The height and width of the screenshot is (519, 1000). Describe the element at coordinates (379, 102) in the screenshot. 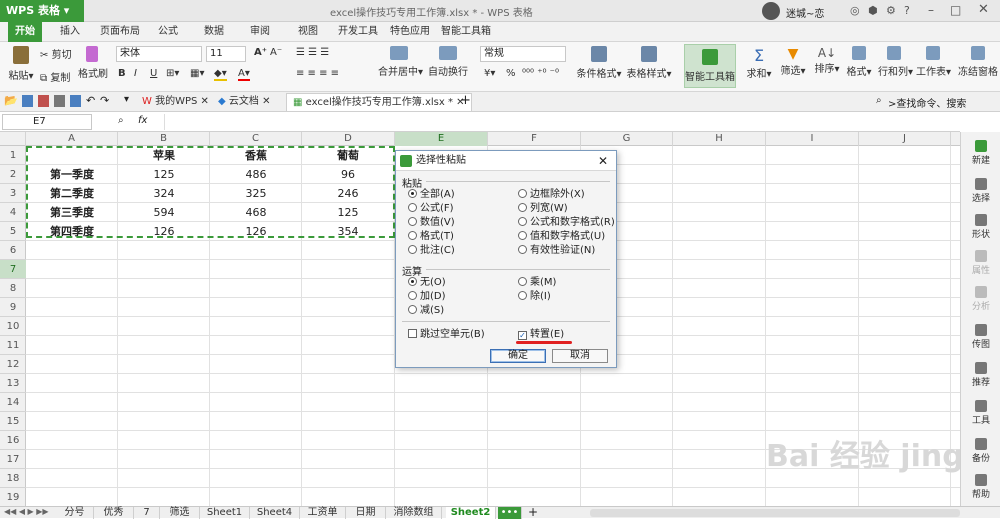

I see `doc-tab-workbook: ▦ excel操作技巧专用工作簿.xlsx * ✕` at that location.